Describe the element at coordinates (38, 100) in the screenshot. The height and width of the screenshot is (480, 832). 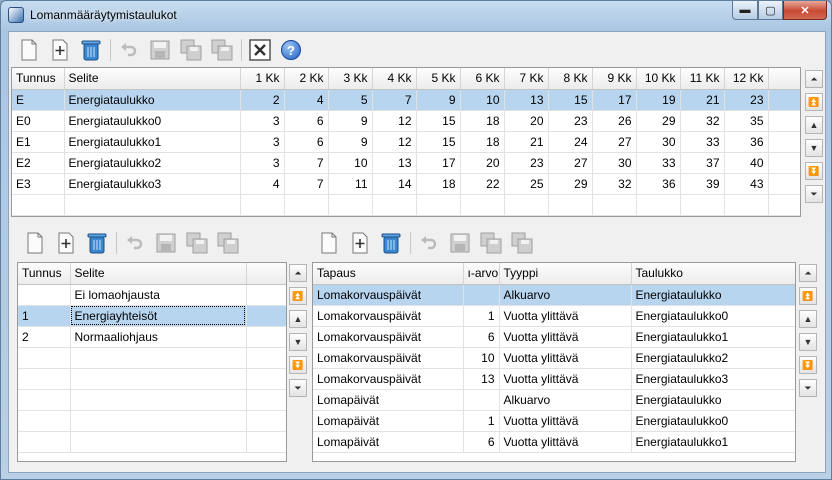
I see `cell-tunnus: E` at that location.